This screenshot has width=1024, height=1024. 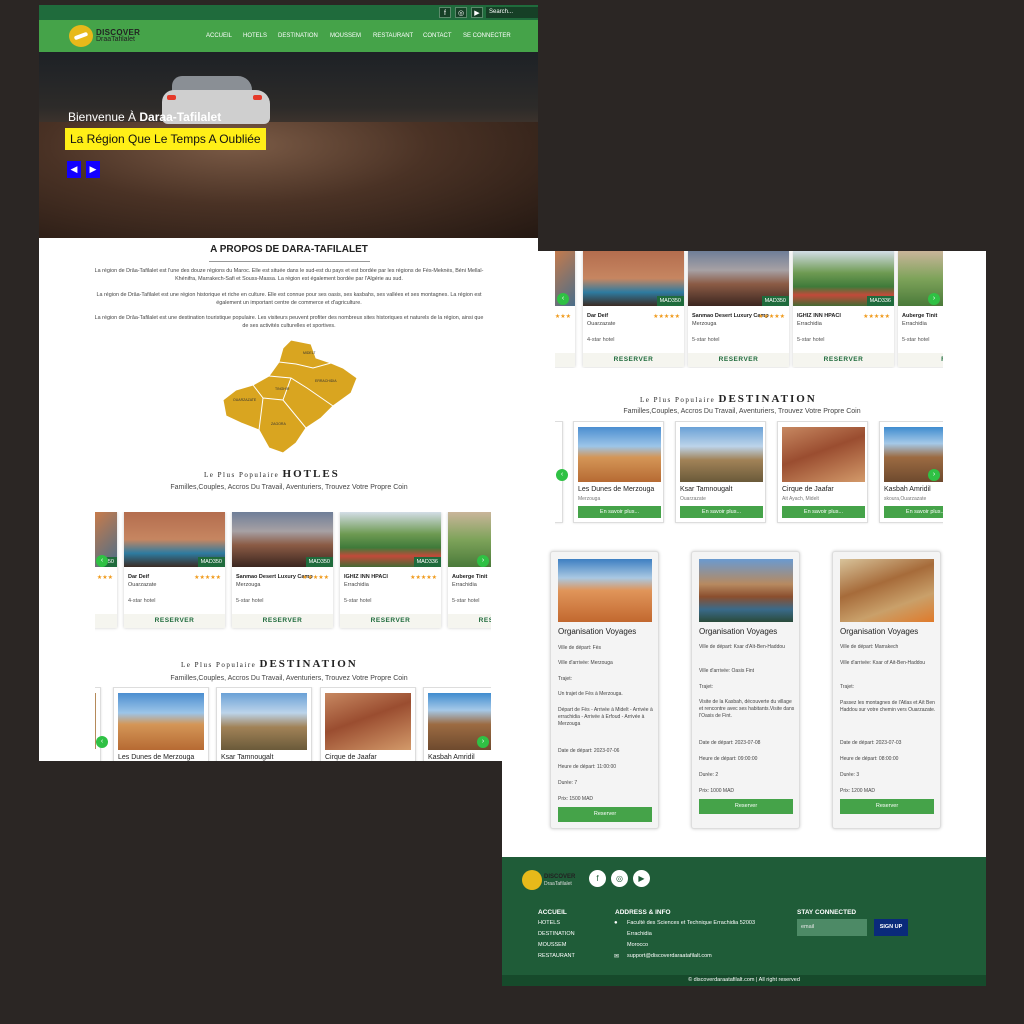 I want to click on next-slide-button: ▶, so click(x=93, y=169).